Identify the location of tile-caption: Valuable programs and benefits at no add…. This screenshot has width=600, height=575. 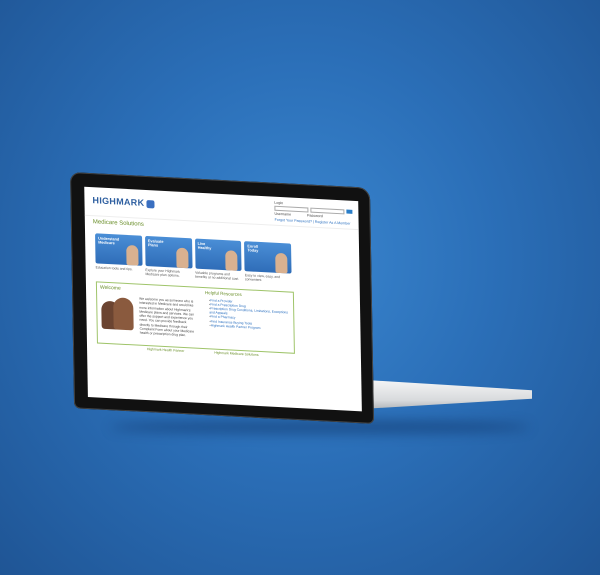
(217, 275).